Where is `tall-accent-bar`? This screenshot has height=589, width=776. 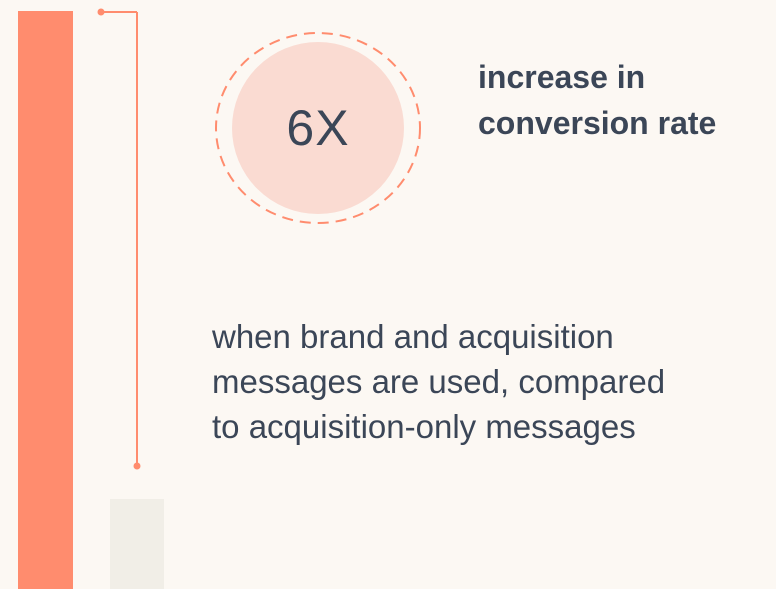
tall-accent-bar is located at coordinates (45, 300).